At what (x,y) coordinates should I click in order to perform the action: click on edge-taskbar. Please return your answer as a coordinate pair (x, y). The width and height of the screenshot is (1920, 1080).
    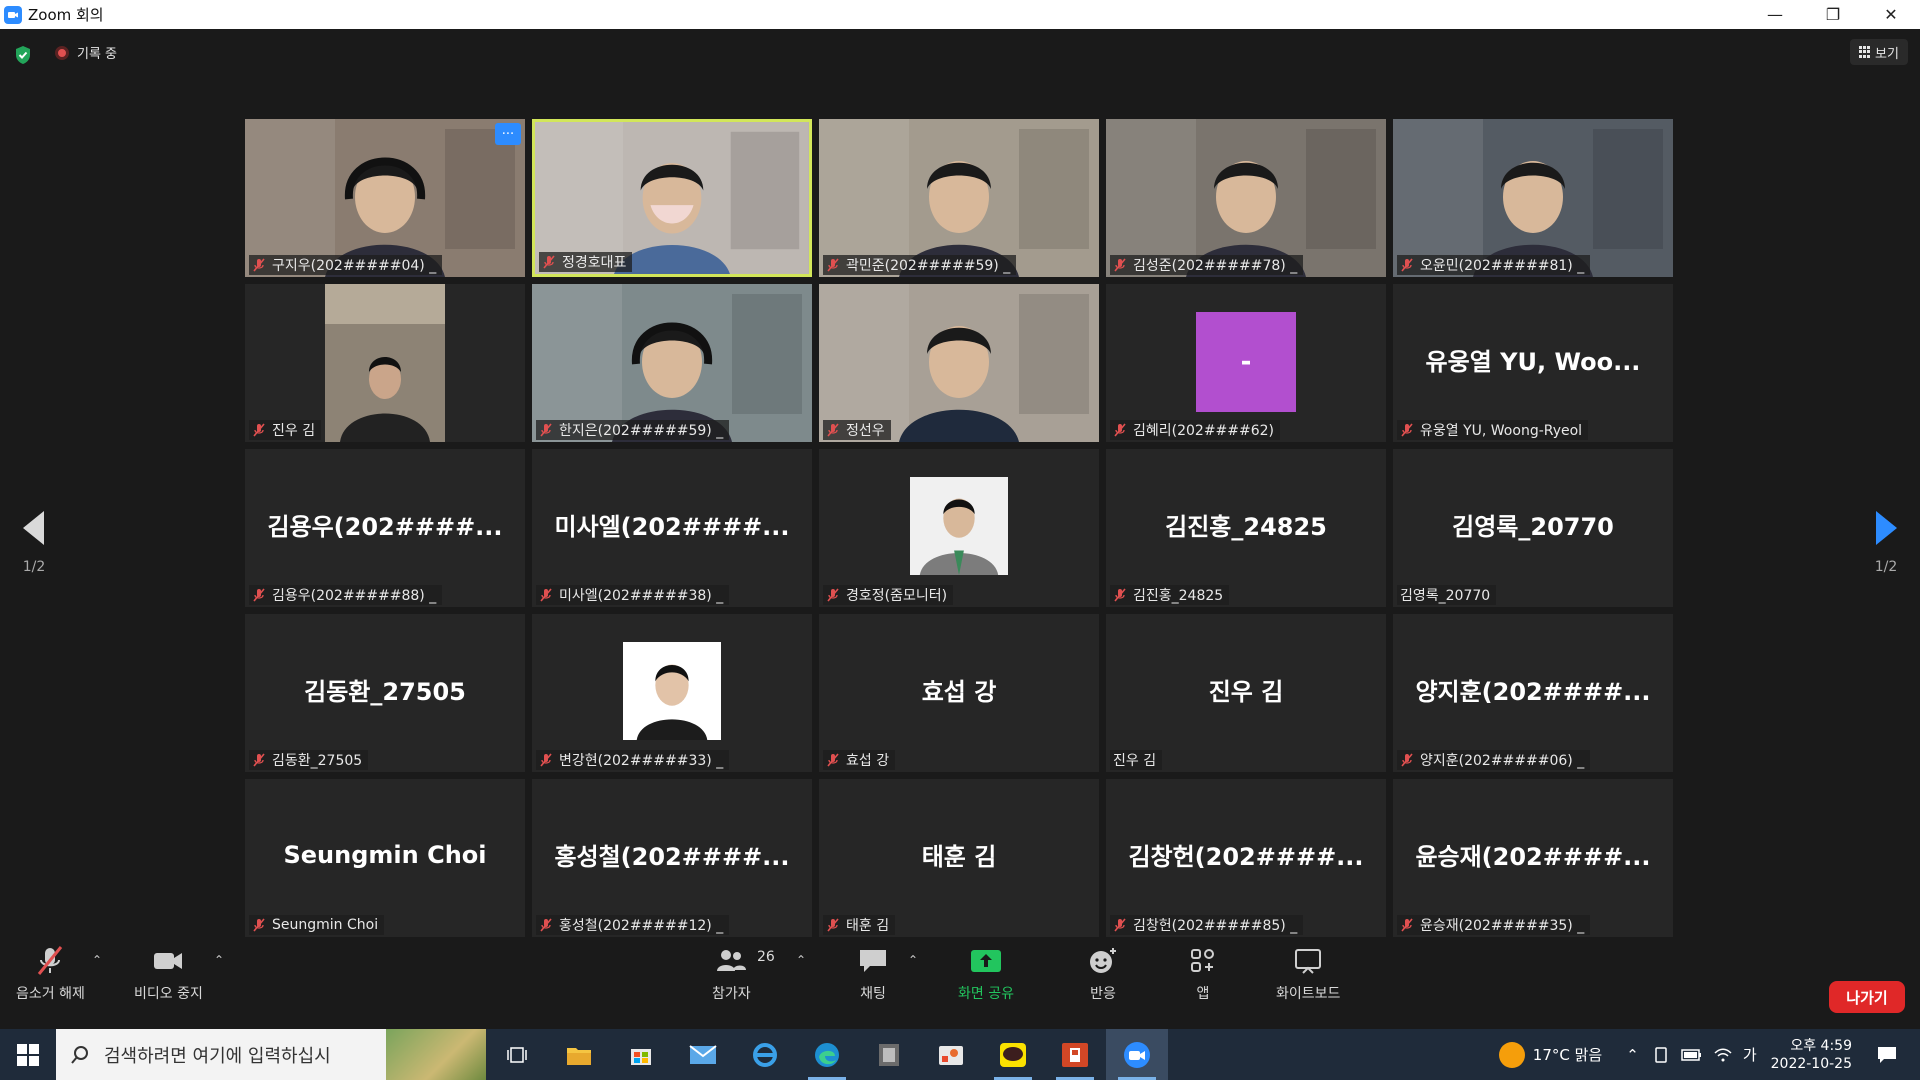
    Looking at the image, I should click on (827, 1054).